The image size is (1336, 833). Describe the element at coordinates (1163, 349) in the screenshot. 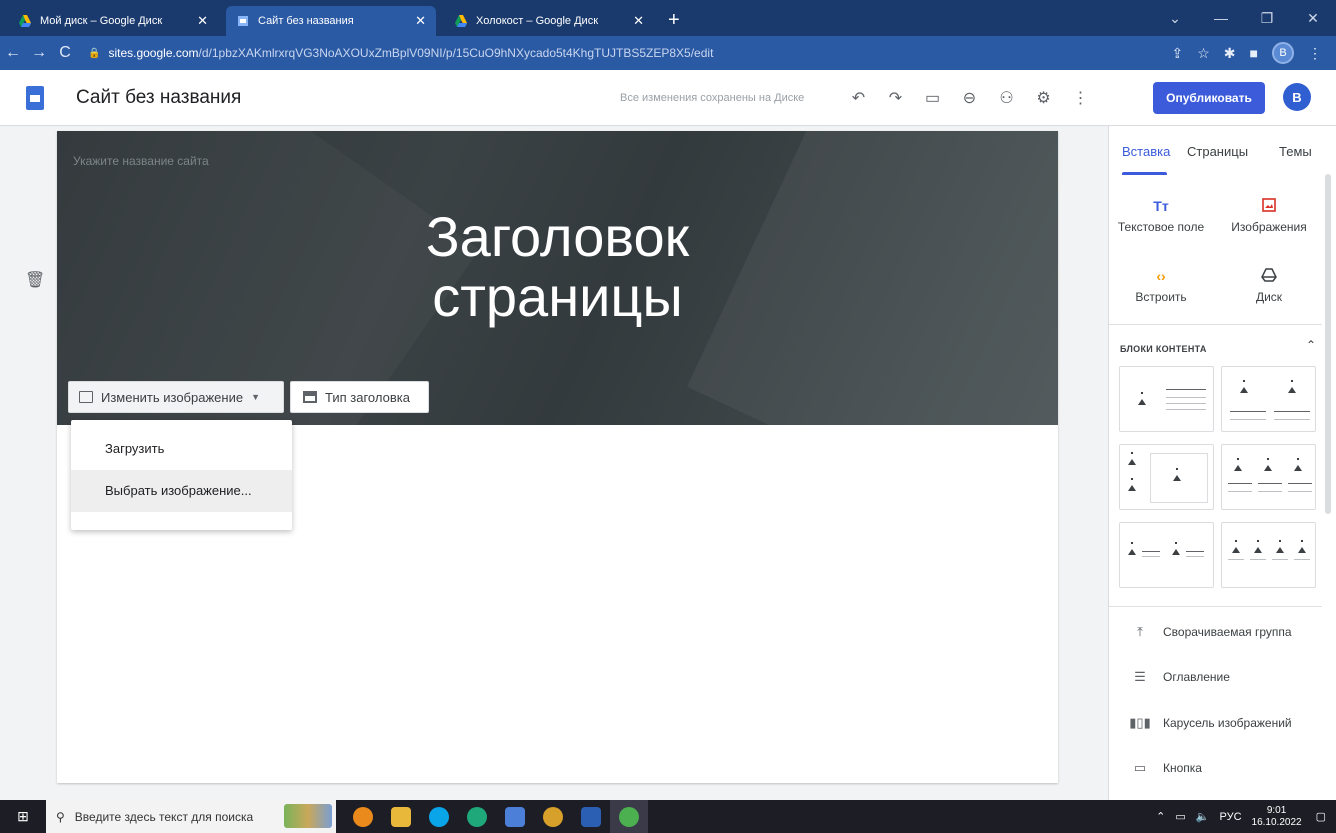

I see `content-blocks-heading: БЛОКИ КОНТЕНТА` at that location.